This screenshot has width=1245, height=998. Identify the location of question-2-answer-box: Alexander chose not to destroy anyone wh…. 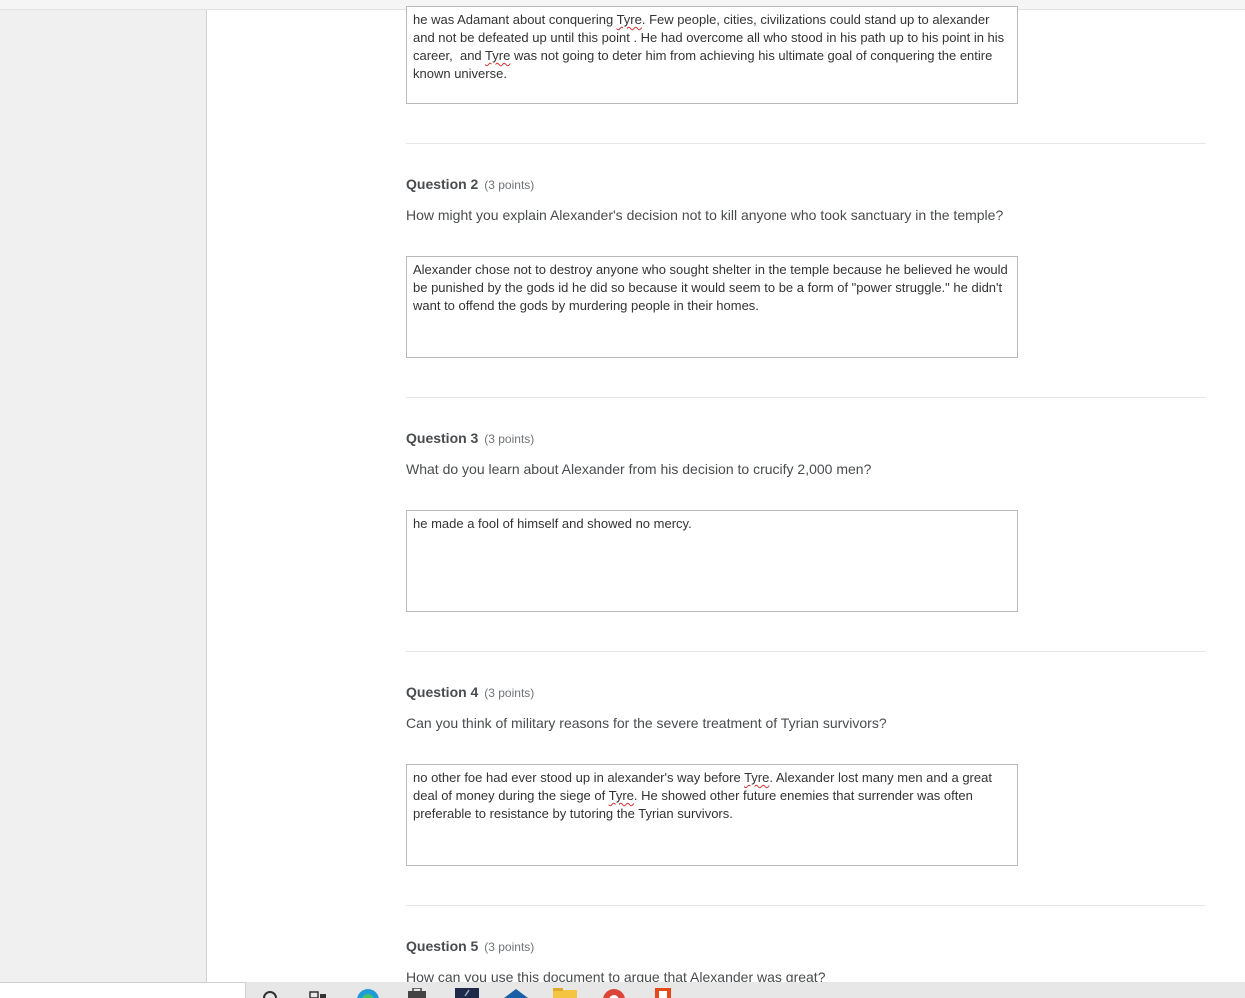
(712, 307).